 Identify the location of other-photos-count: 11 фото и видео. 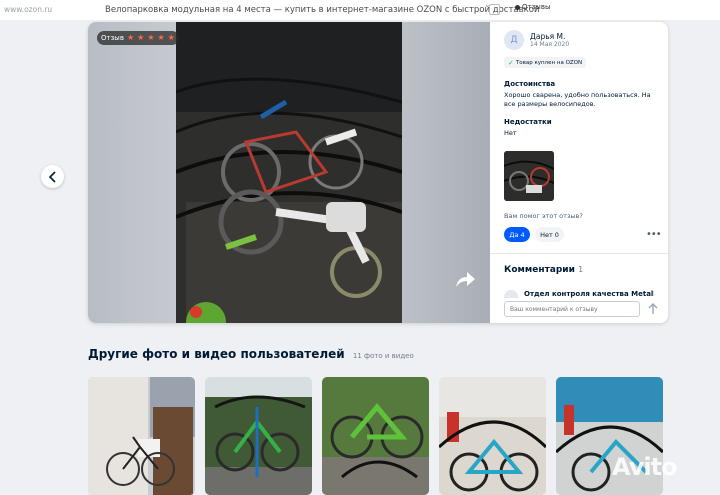
(383, 356).